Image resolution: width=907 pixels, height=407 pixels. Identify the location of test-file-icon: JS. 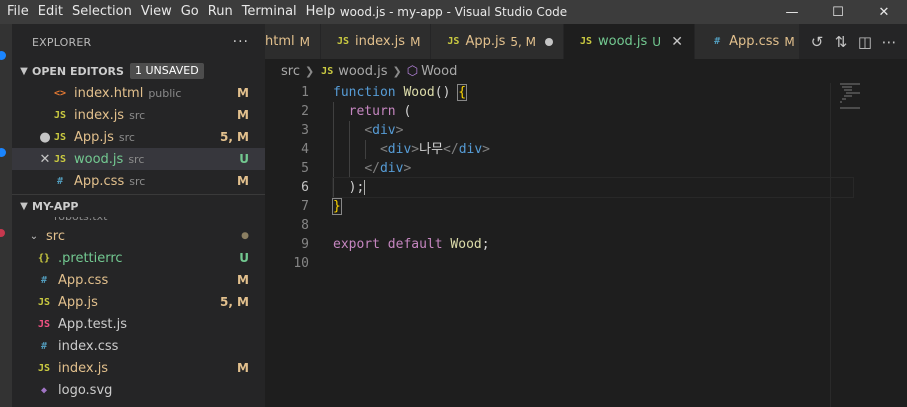
(44, 324).